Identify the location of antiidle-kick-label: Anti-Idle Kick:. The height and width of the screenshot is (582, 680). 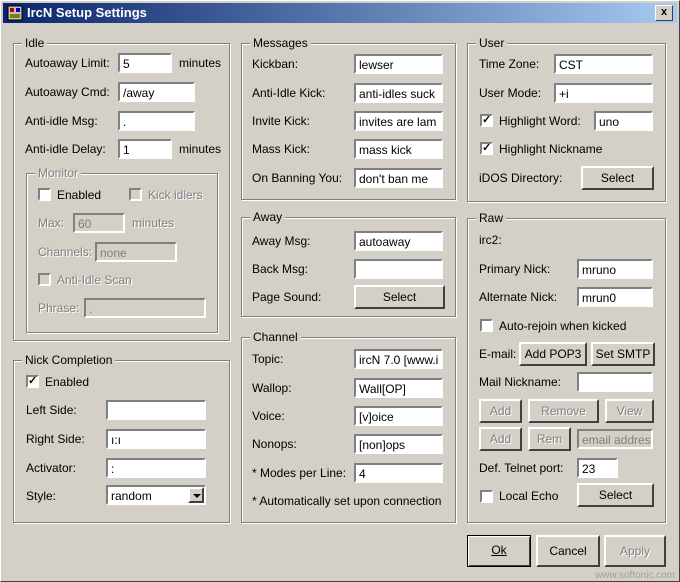
(289, 93).